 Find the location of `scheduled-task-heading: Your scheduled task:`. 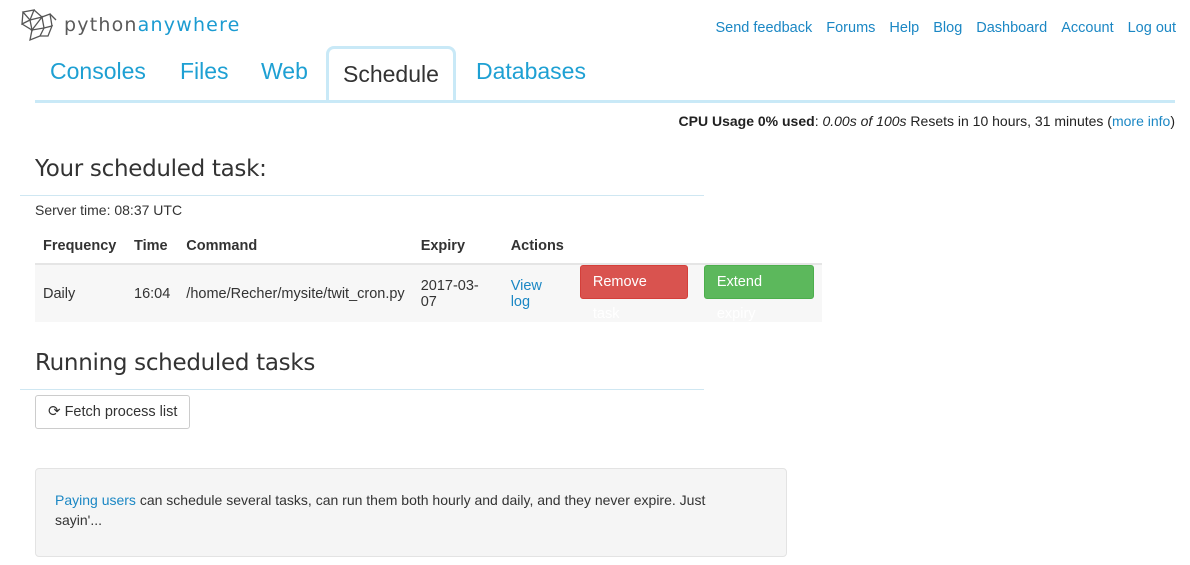

scheduled-task-heading: Your scheduled task: is located at coordinates (151, 169).